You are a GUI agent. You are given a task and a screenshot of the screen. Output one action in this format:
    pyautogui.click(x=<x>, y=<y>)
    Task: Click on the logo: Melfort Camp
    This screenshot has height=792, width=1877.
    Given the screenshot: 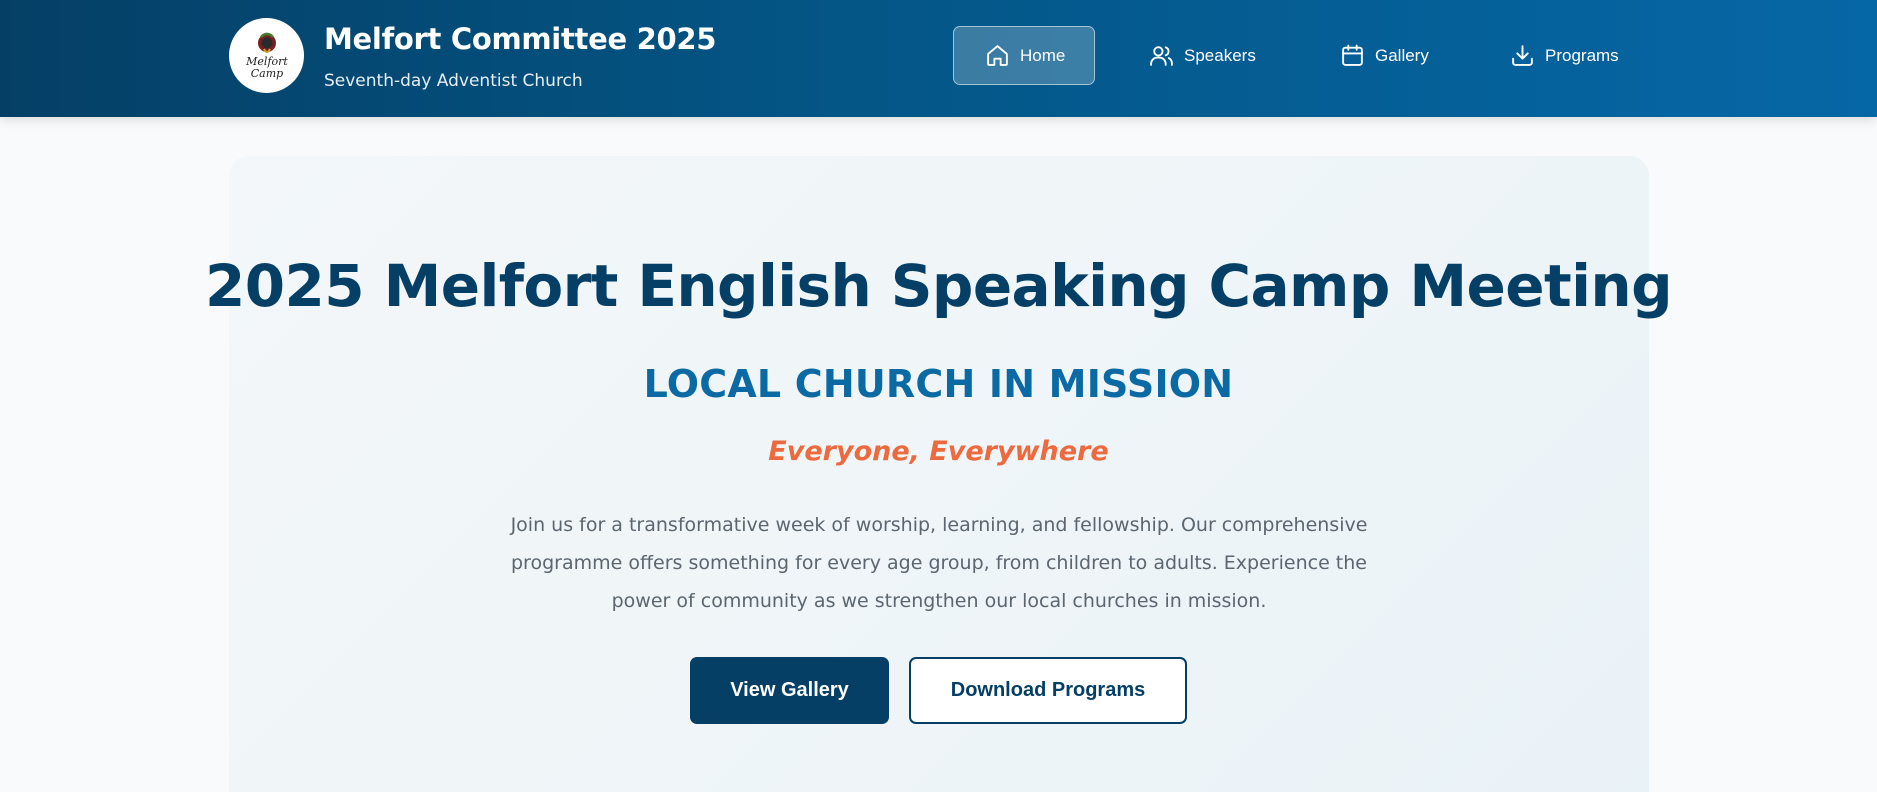 What is the action you would take?
    pyautogui.click(x=266, y=55)
    